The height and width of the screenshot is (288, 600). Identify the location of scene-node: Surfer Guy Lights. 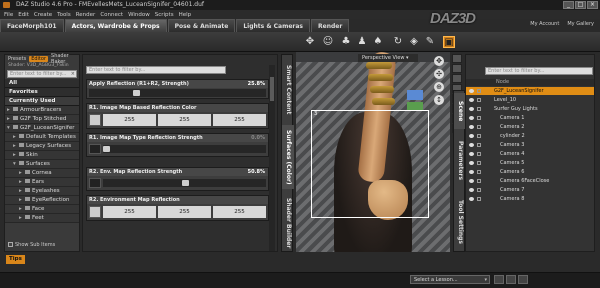
(530, 109).